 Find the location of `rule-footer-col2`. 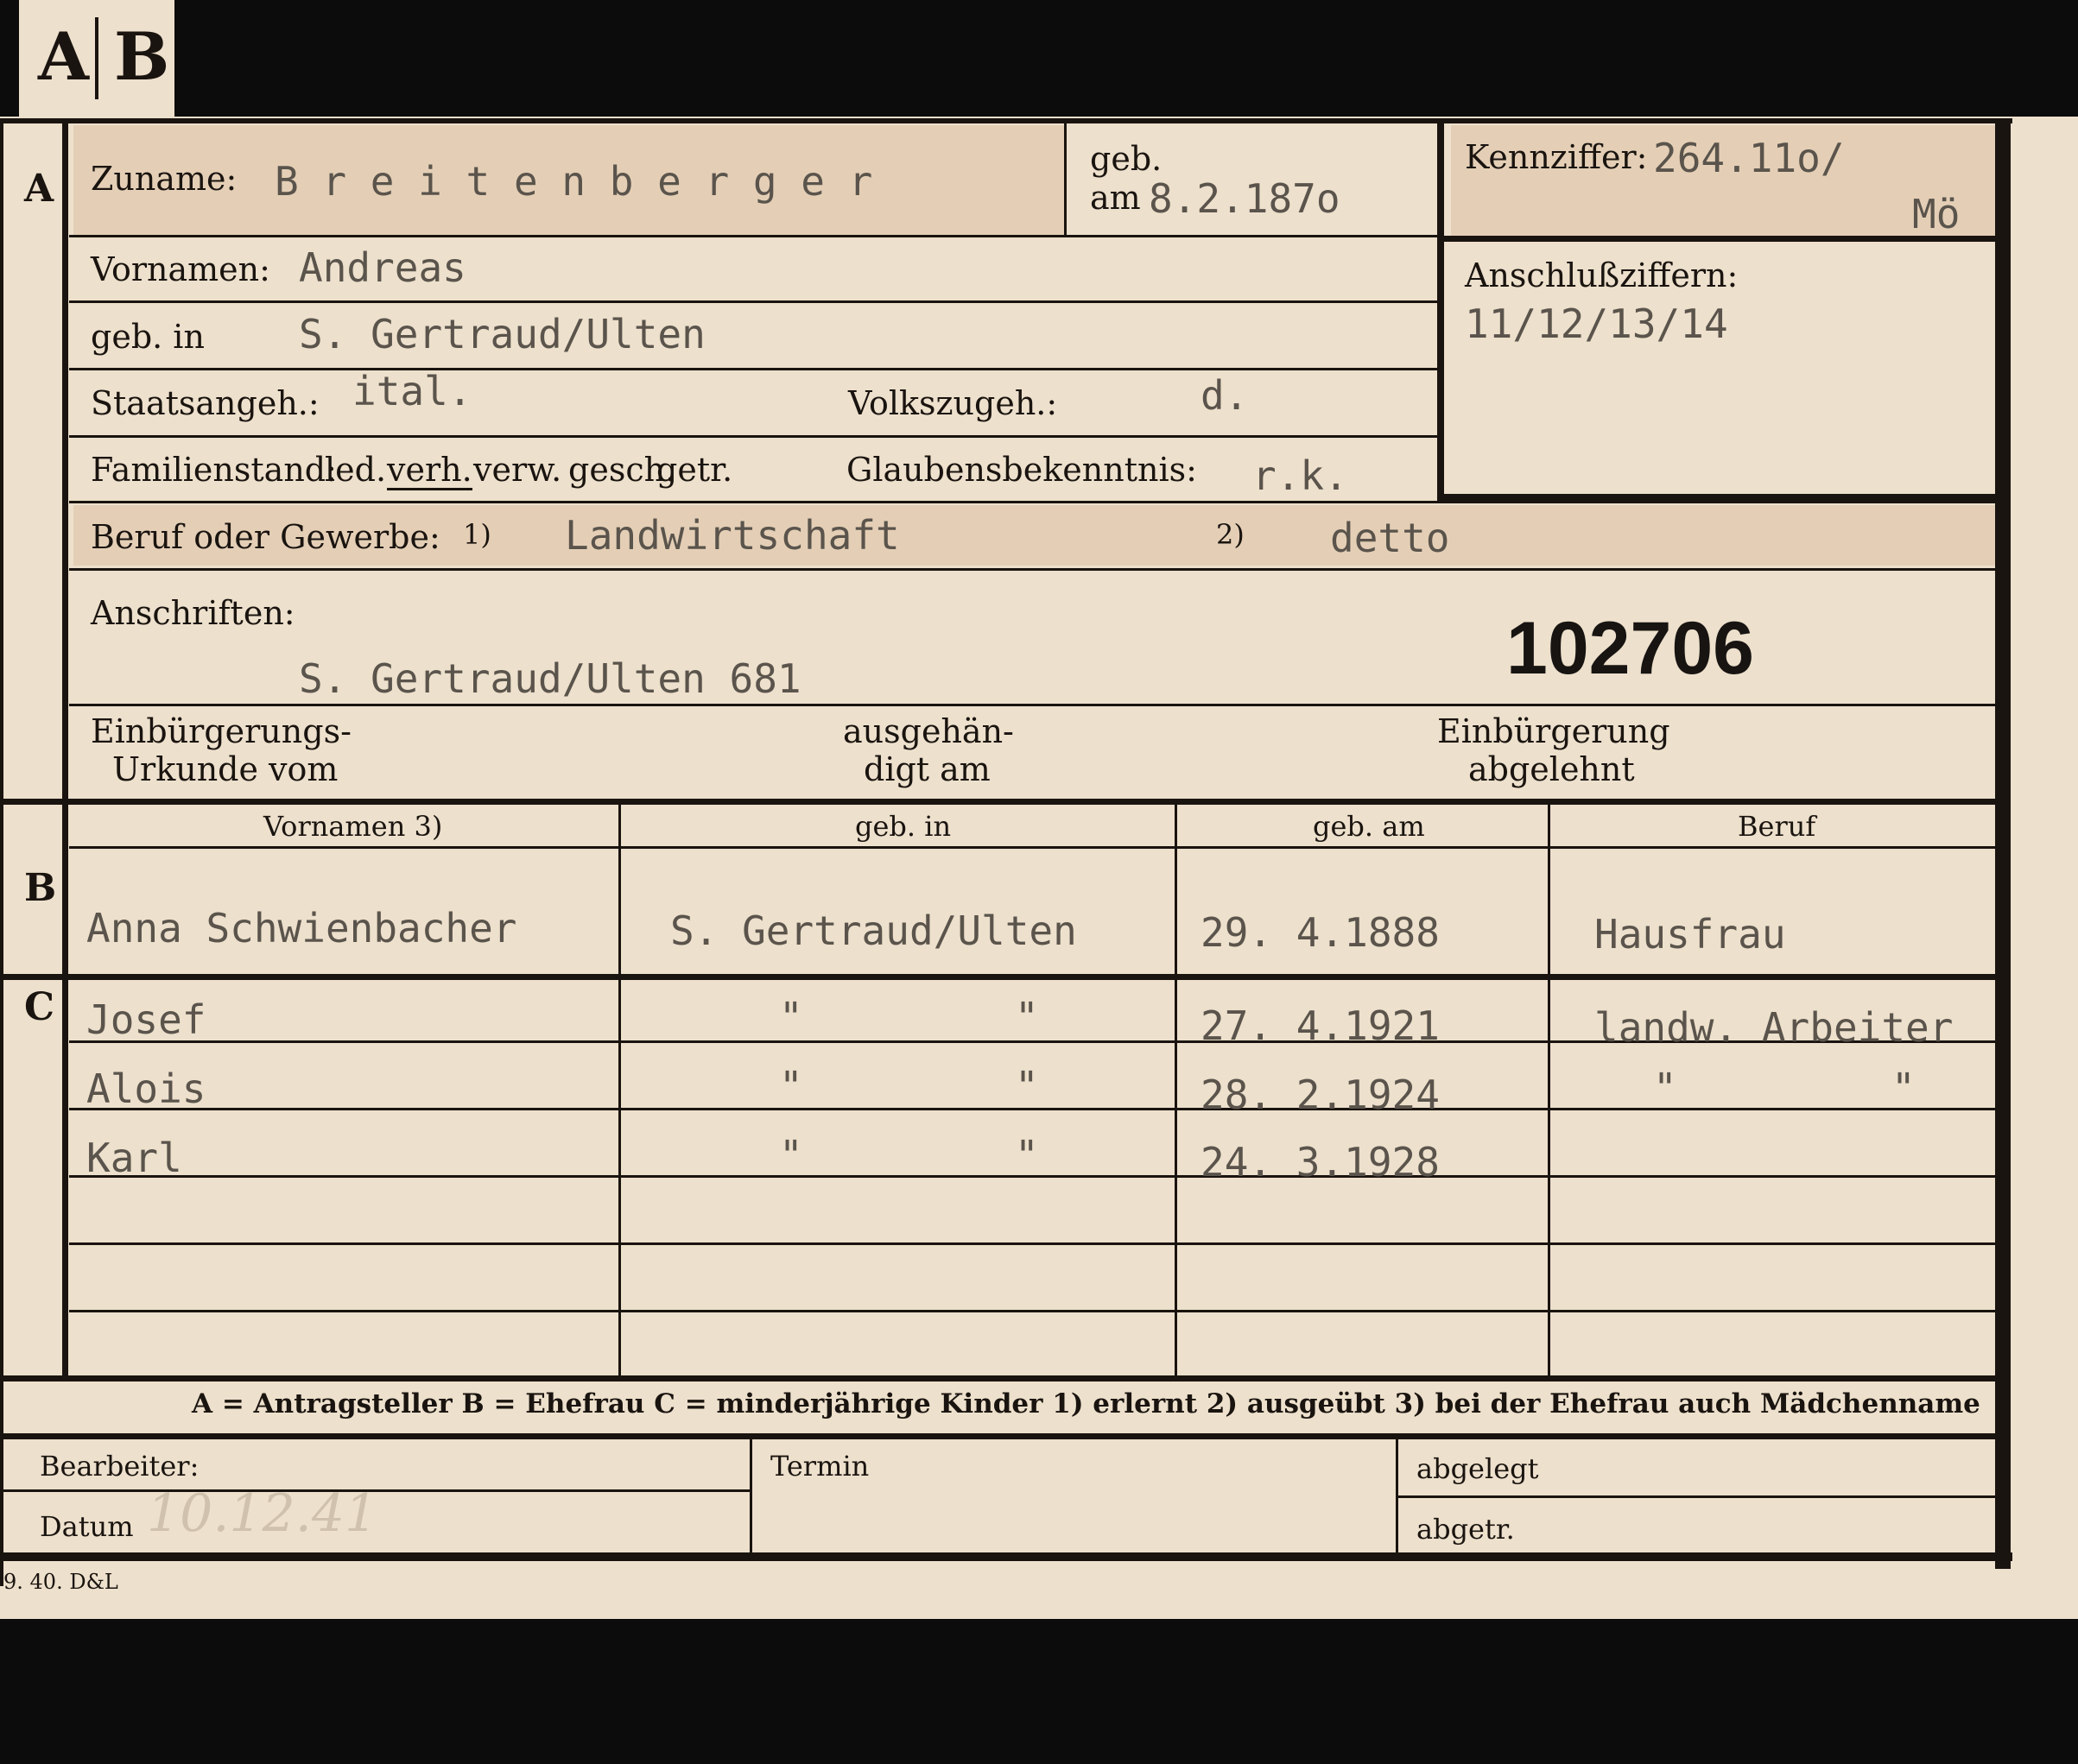

rule-footer-col2 is located at coordinates (1397, 1496).